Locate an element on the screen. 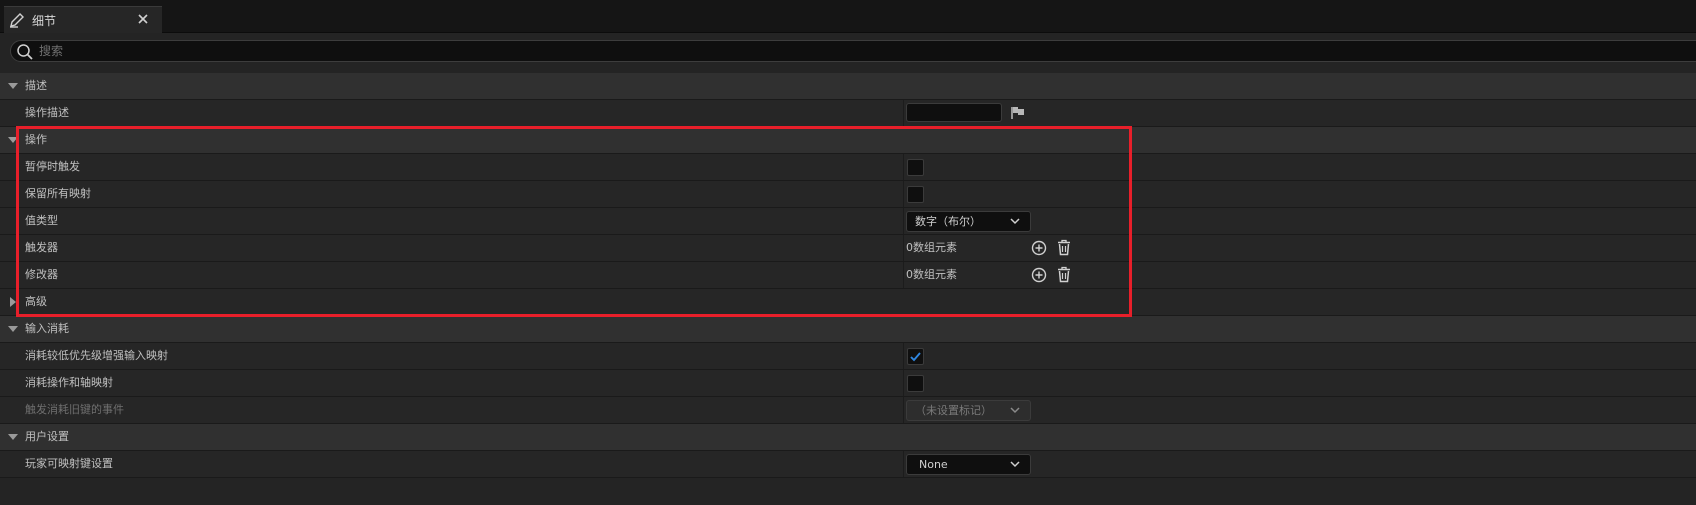 This screenshot has width=1696, height=505. value-type-dropdown: 数字（布尔） is located at coordinates (968, 221).